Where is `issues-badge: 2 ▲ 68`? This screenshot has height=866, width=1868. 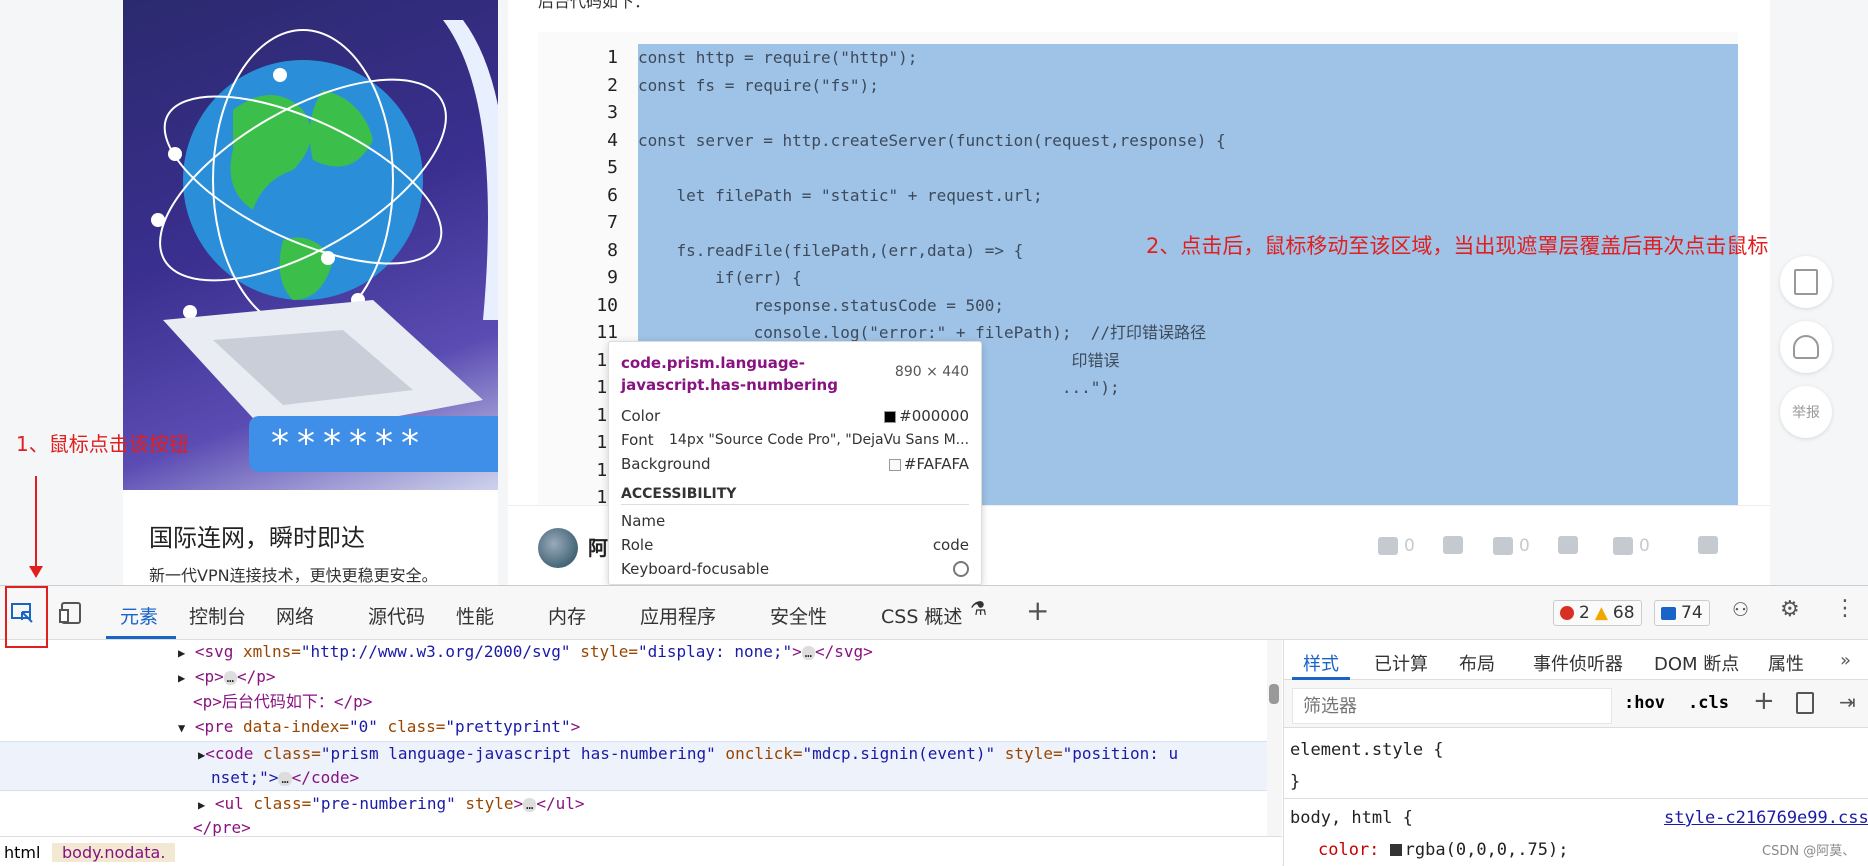 issues-badge: 2 ▲ 68 is located at coordinates (1597, 613).